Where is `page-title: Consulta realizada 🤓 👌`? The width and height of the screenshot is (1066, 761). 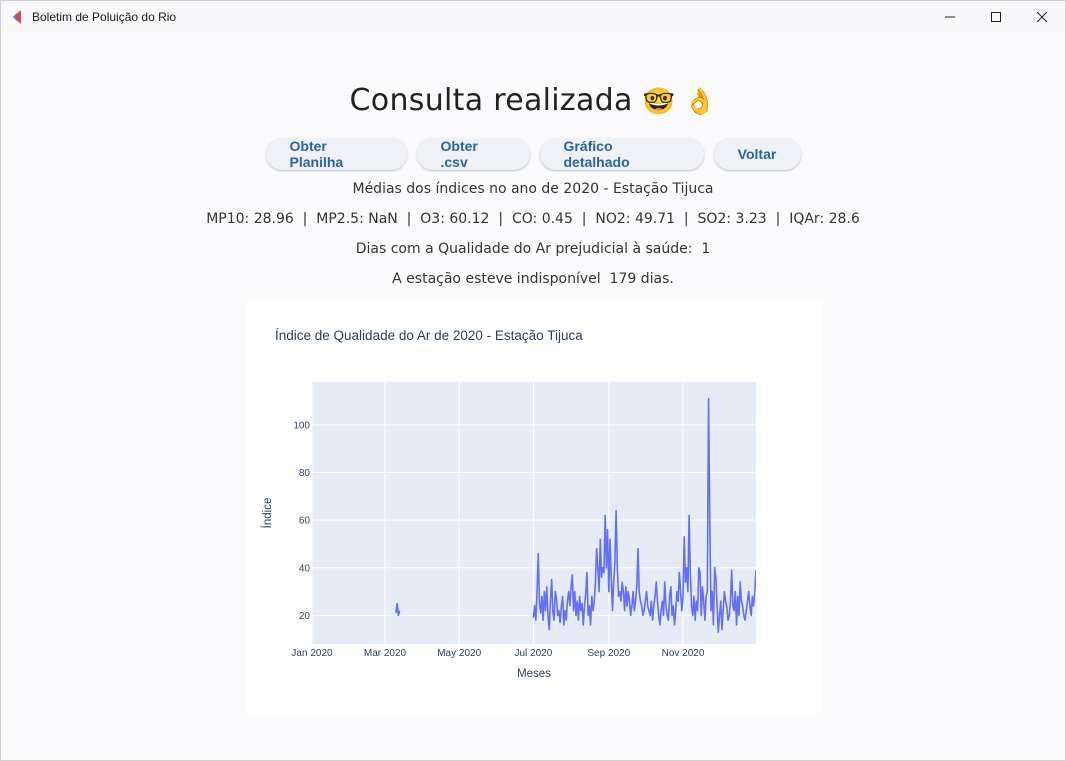
page-title: Consulta realizada 🤓 👌 is located at coordinates (533, 100).